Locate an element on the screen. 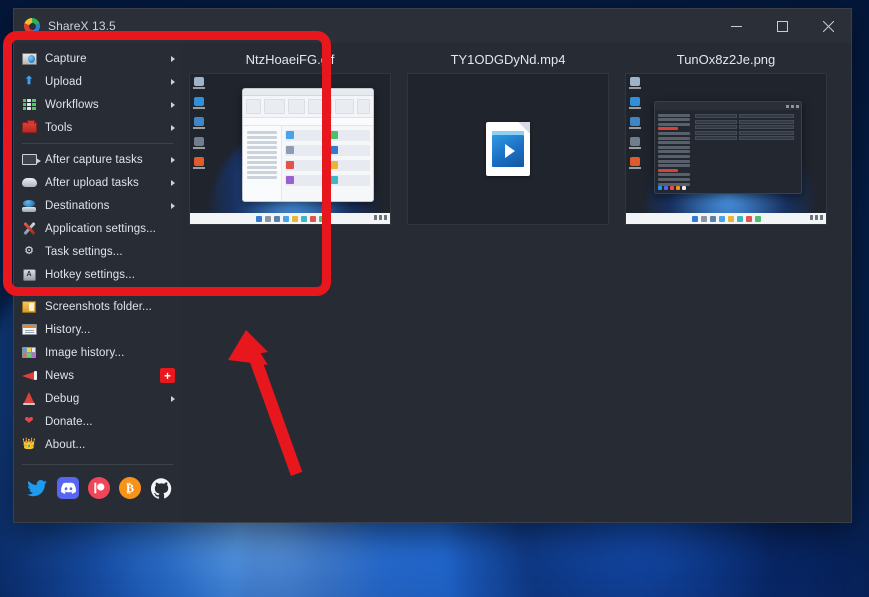 This screenshot has height=597, width=869. traffic-cone-icon is located at coordinates (29, 399).